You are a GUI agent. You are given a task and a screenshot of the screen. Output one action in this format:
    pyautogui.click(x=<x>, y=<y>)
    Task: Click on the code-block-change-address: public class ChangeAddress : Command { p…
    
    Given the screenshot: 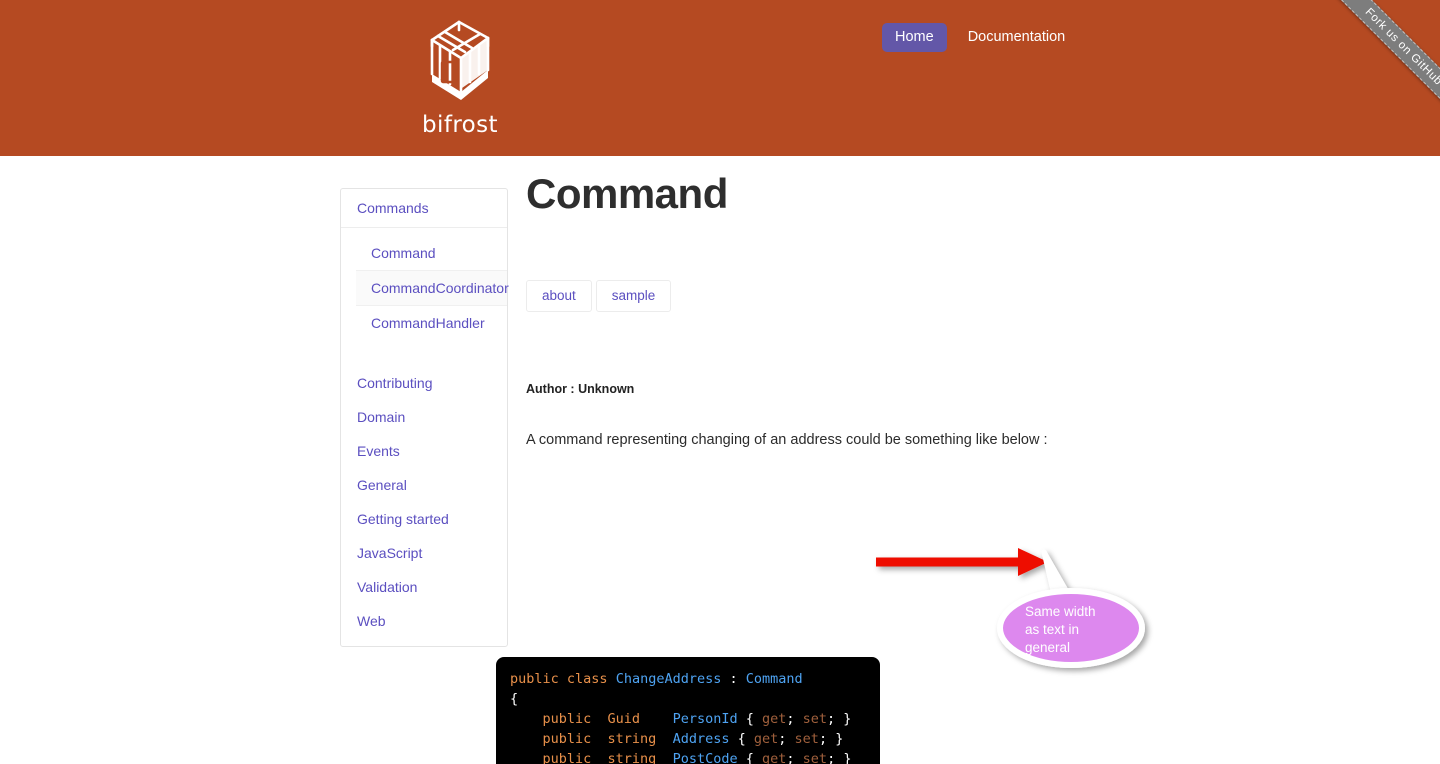 What is the action you would take?
    pyautogui.click(x=688, y=710)
    